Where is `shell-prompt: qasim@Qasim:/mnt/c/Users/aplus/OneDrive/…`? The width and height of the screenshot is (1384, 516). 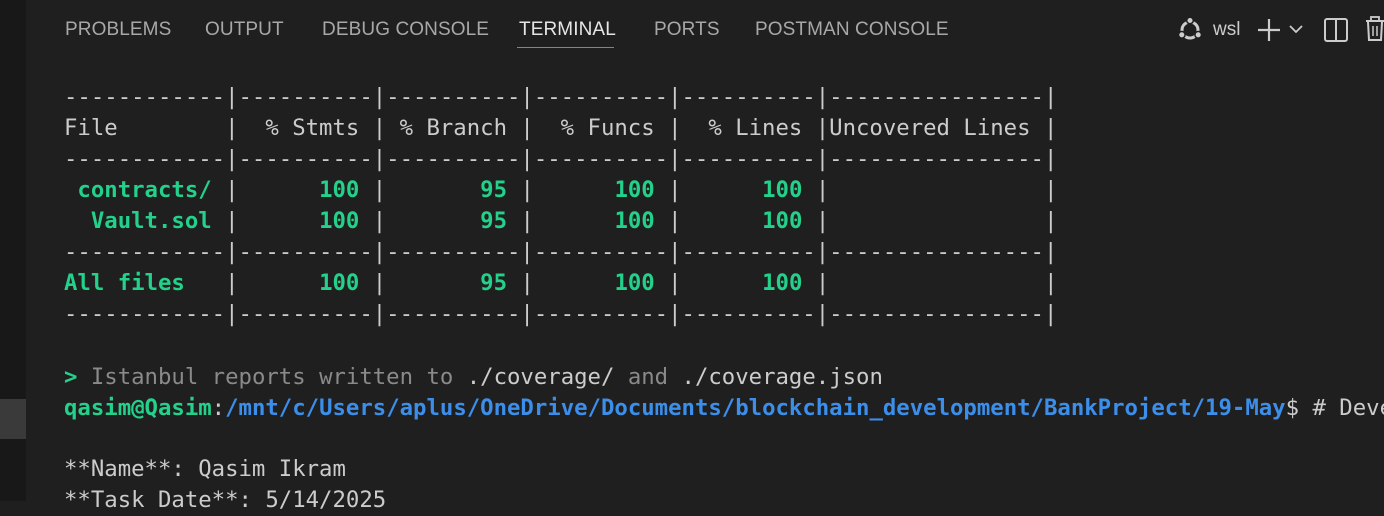
shell-prompt: qasim@Qasim:/mnt/c/Users/aplus/OneDrive/… is located at coordinates (724, 408).